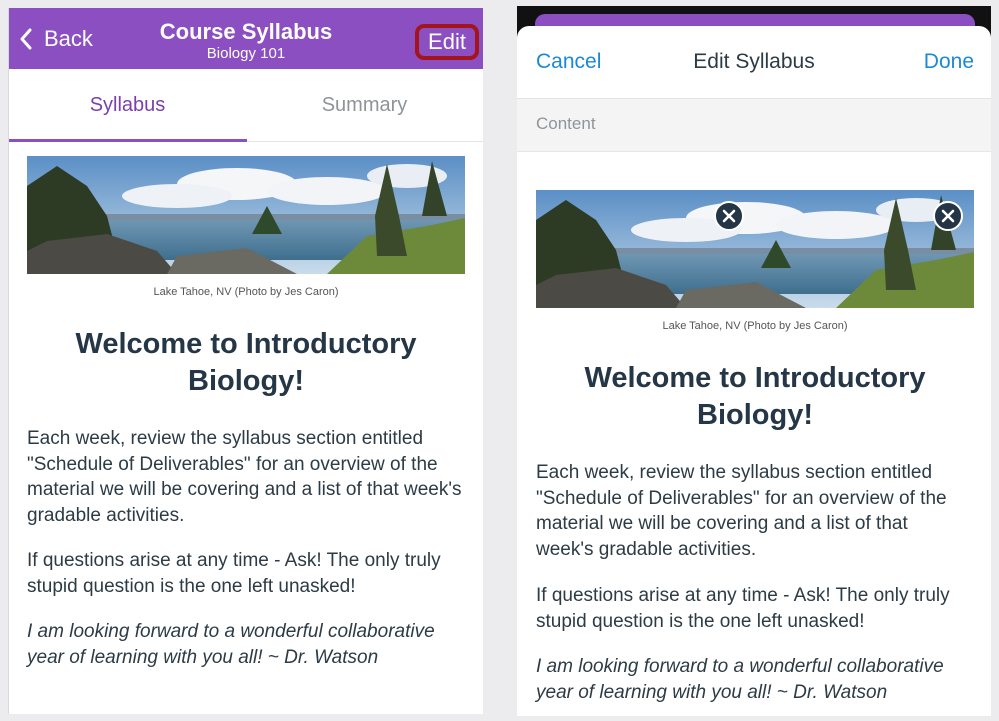 This screenshot has width=999, height=721. What do you see at coordinates (949, 62) in the screenshot?
I see `done-button: Done` at bounding box center [949, 62].